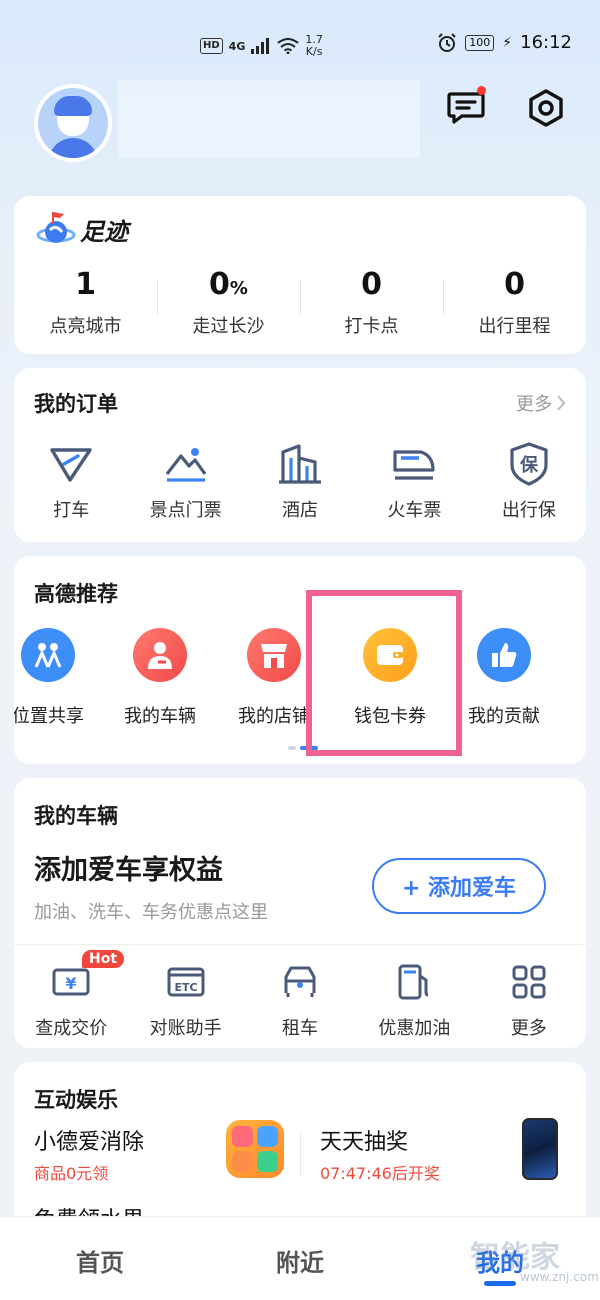  What do you see at coordinates (507, 42) in the screenshot?
I see `charging-icon: ⚡` at bounding box center [507, 42].